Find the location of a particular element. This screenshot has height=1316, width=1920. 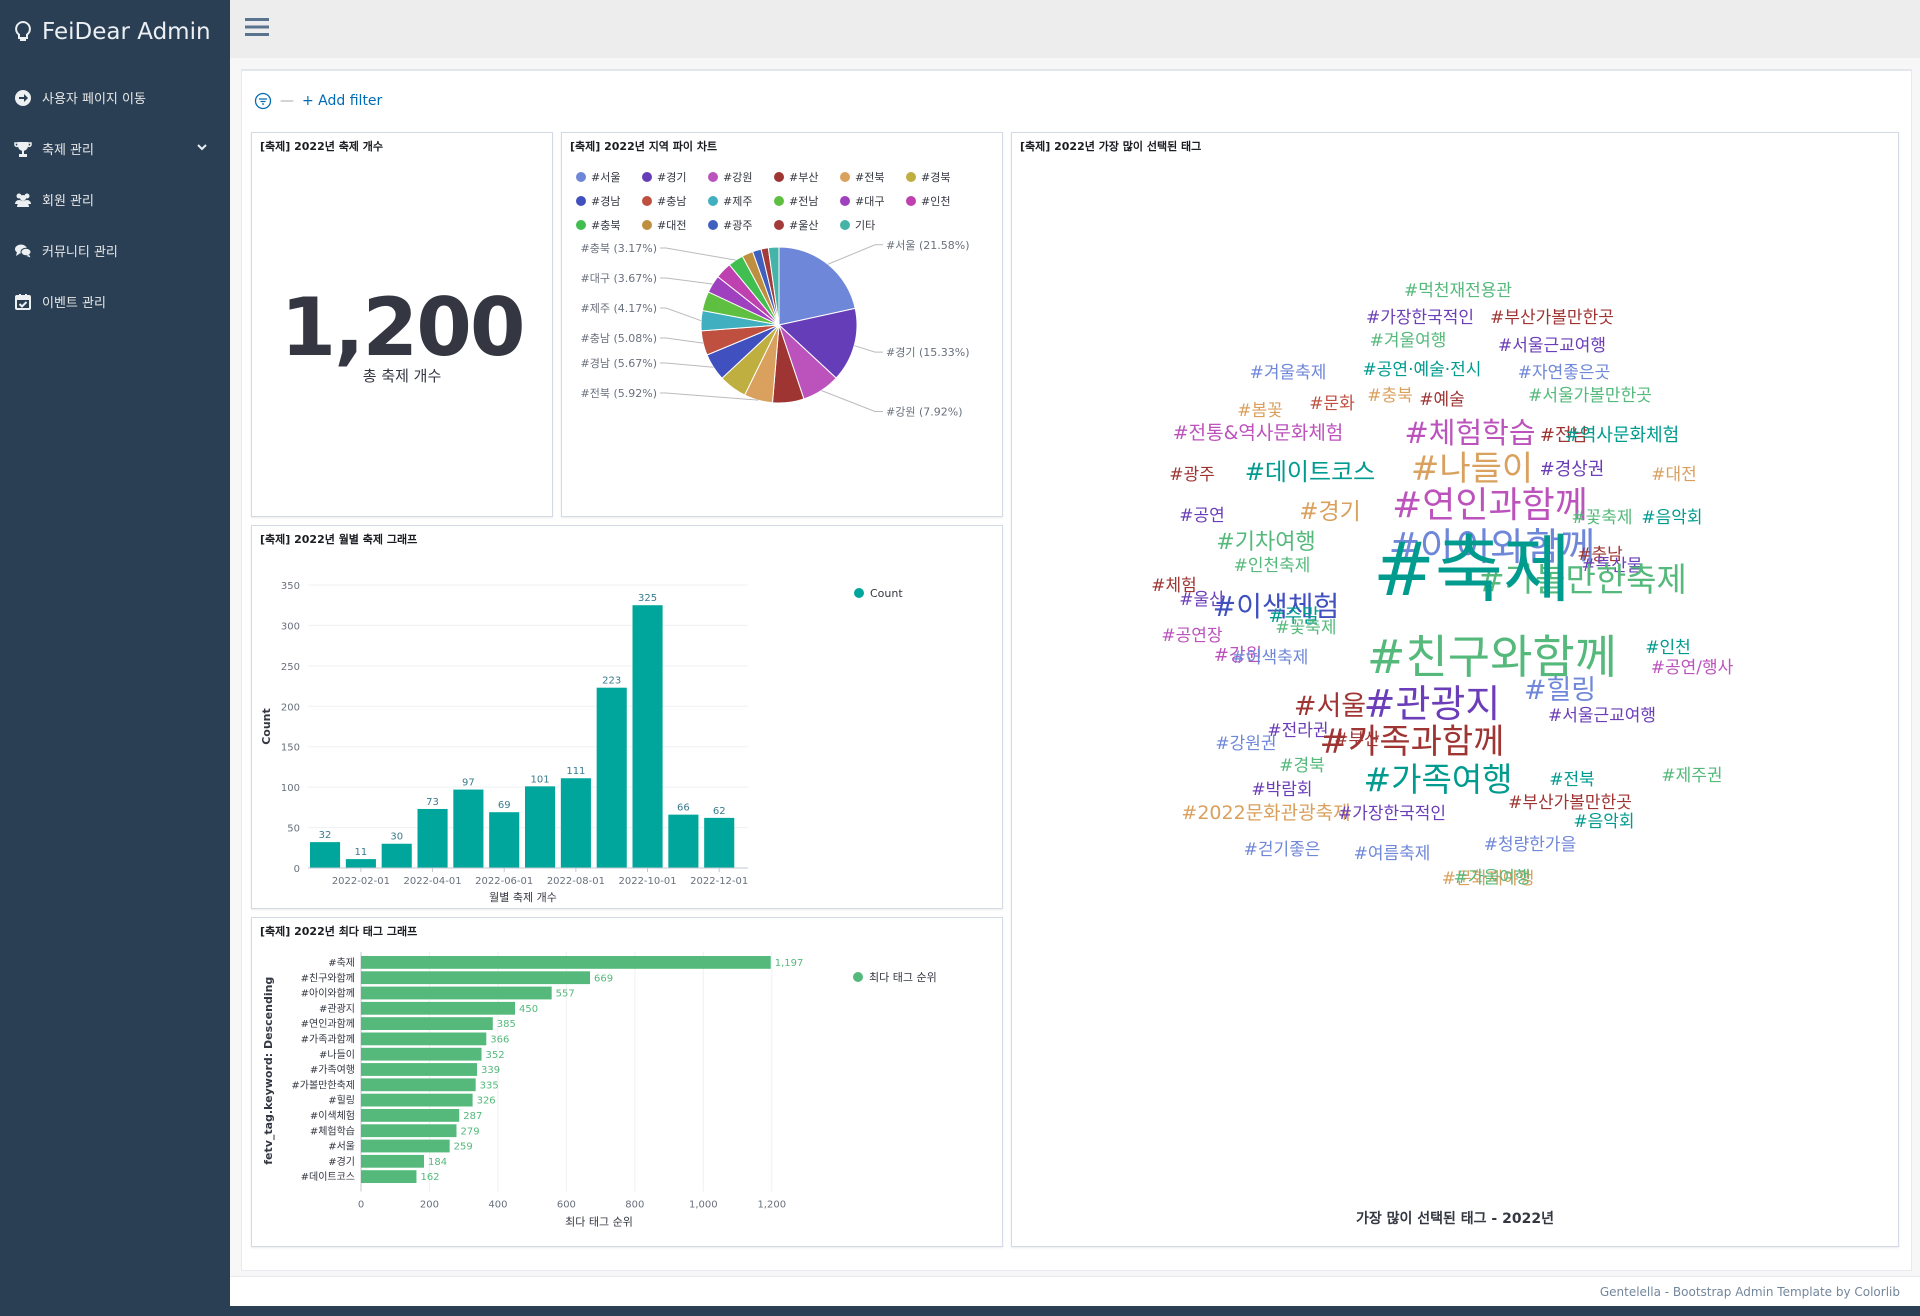

panel-title: [축제] 2022년 지역 파이 차트 is located at coordinates (644, 146).